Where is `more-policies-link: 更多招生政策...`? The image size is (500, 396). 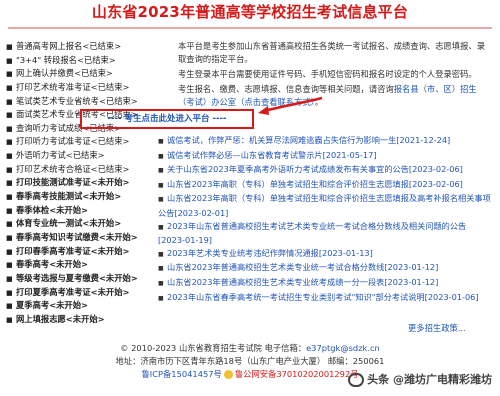
more-policies-link: 更多招生政策... is located at coordinates (437, 328).